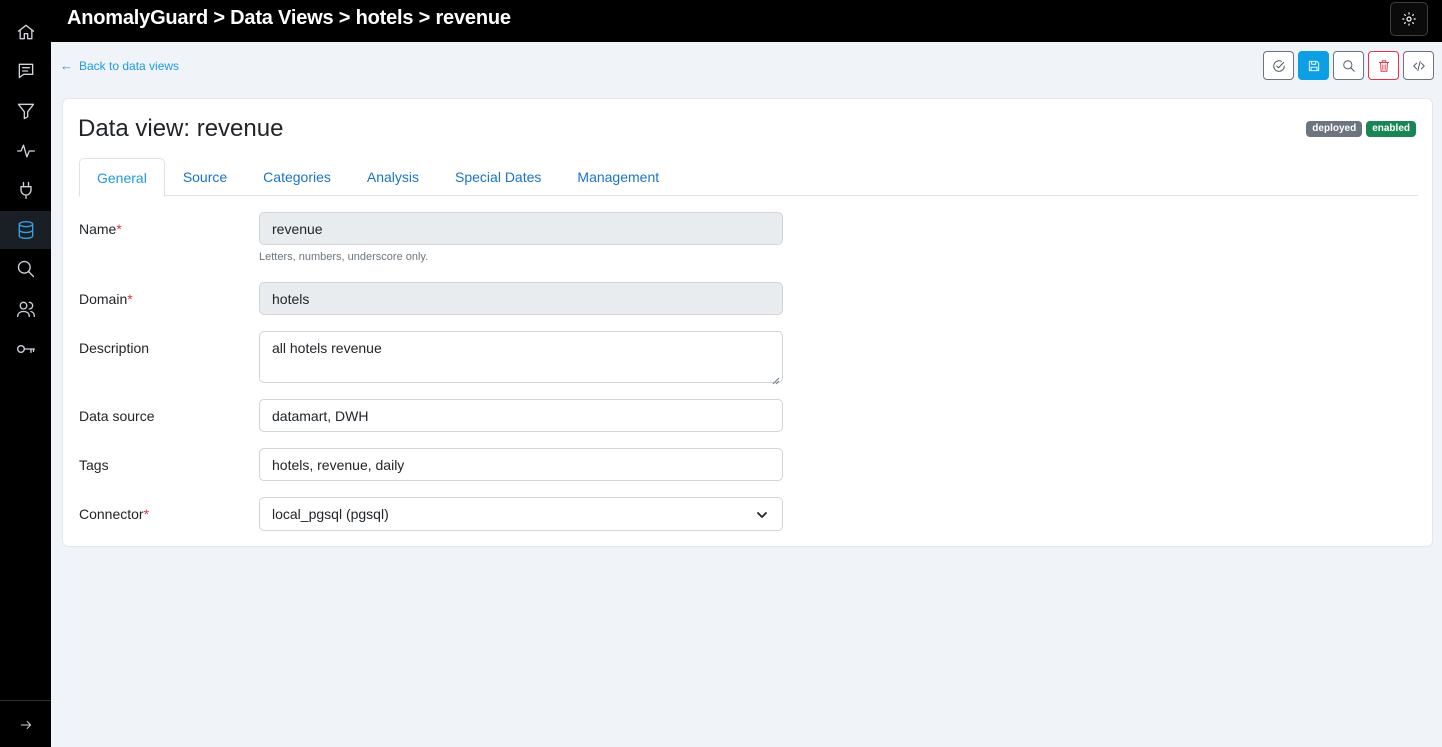  I want to click on toolbar, so click(1348, 65).